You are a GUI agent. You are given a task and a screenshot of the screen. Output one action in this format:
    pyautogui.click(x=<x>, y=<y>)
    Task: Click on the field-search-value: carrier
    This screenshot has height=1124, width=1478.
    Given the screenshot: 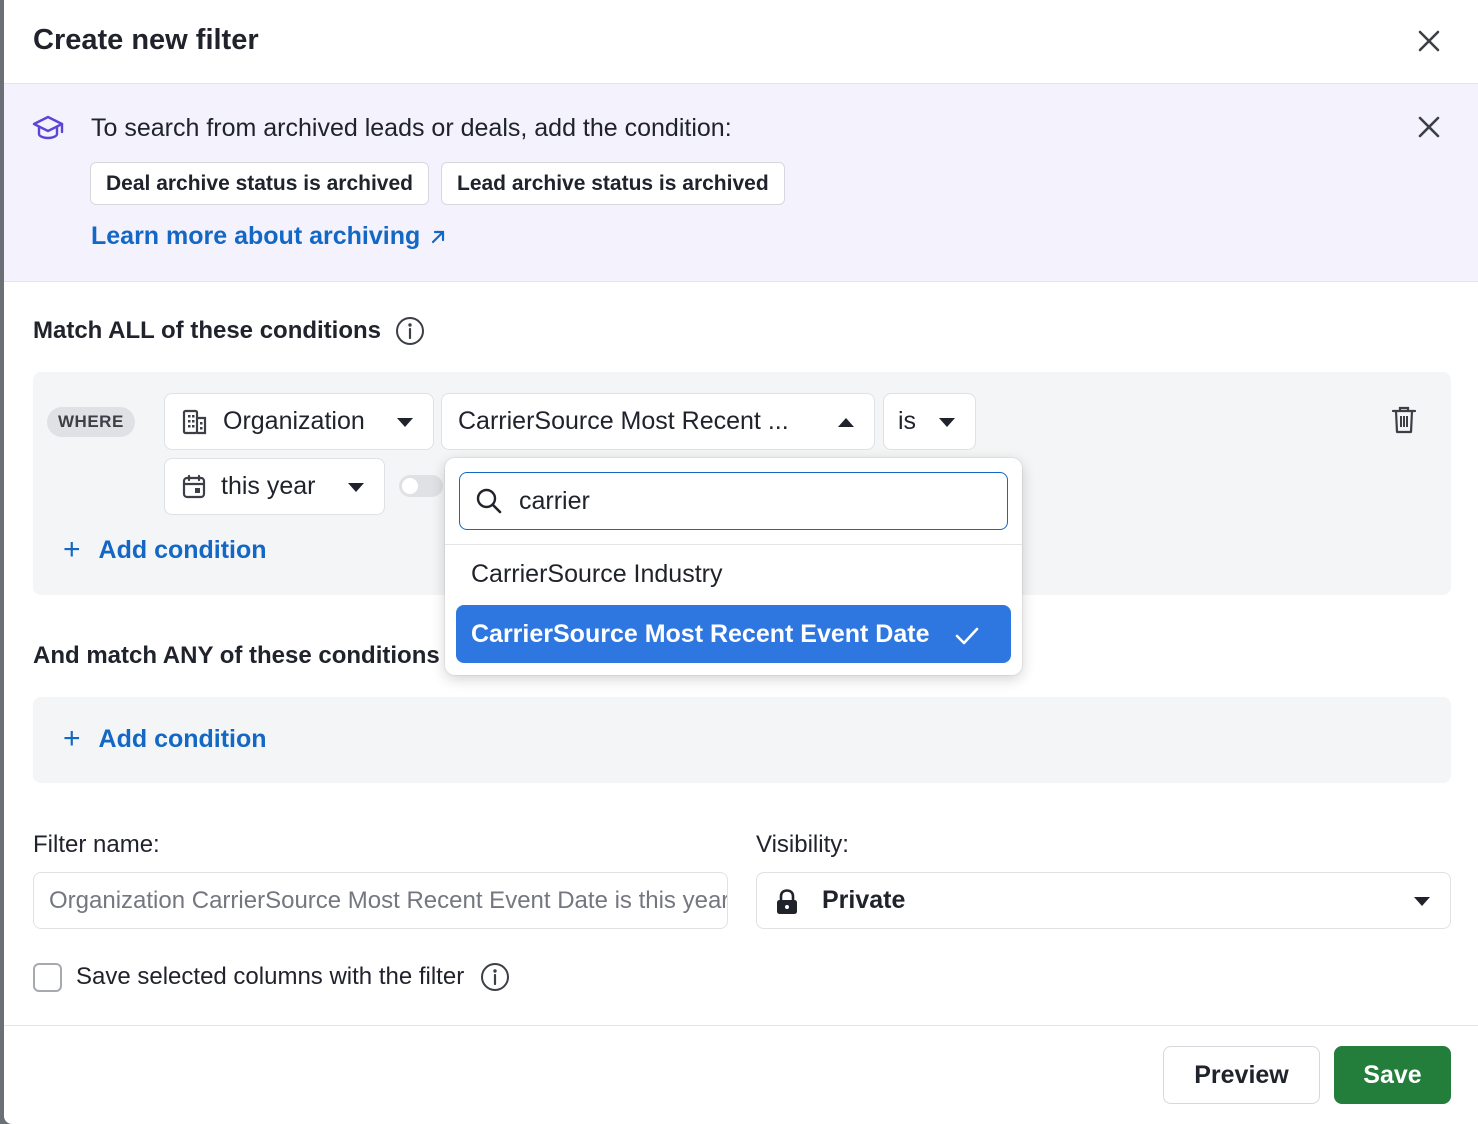 What is the action you would take?
    pyautogui.click(x=554, y=500)
    